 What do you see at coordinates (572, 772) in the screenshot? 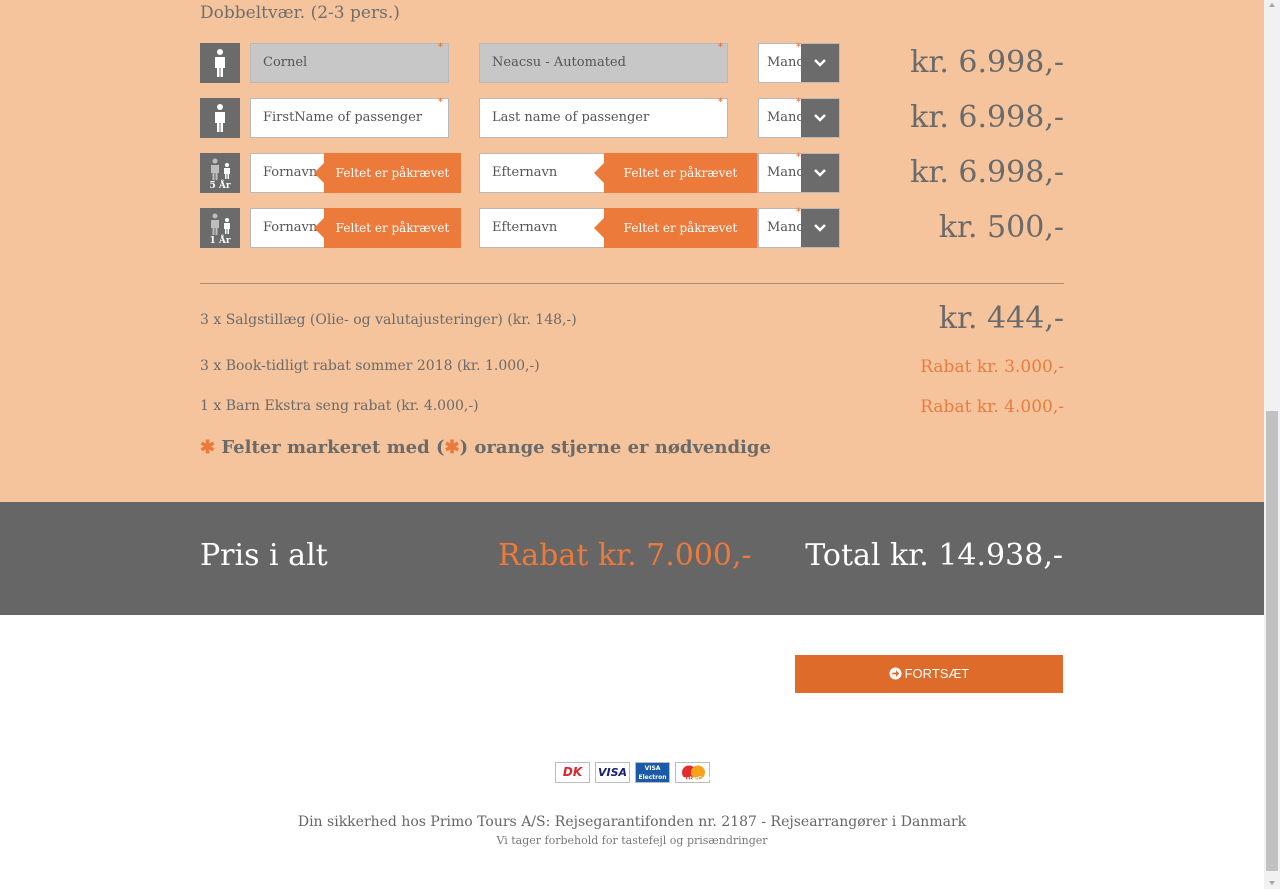
I see `dankort-logo: DK` at bounding box center [572, 772].